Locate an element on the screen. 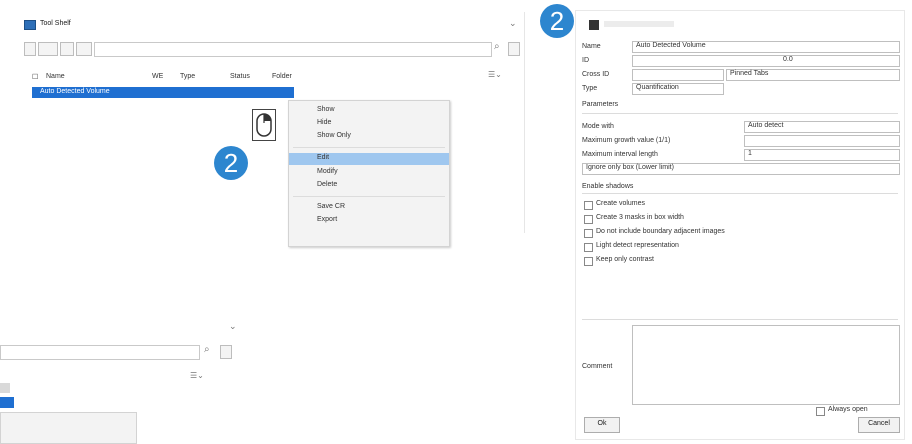  column-header-checkbox: ☐ is located at coordinates (35, 77).